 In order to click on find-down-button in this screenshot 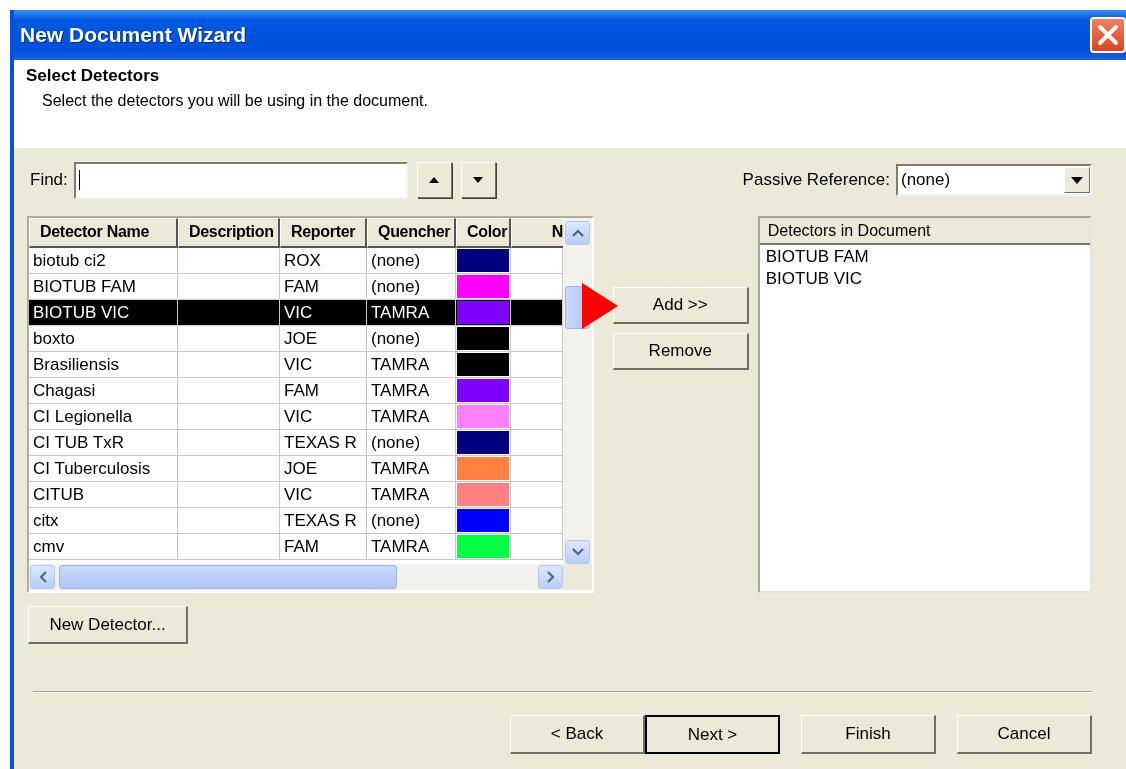, I will do `click(478, 180)`.